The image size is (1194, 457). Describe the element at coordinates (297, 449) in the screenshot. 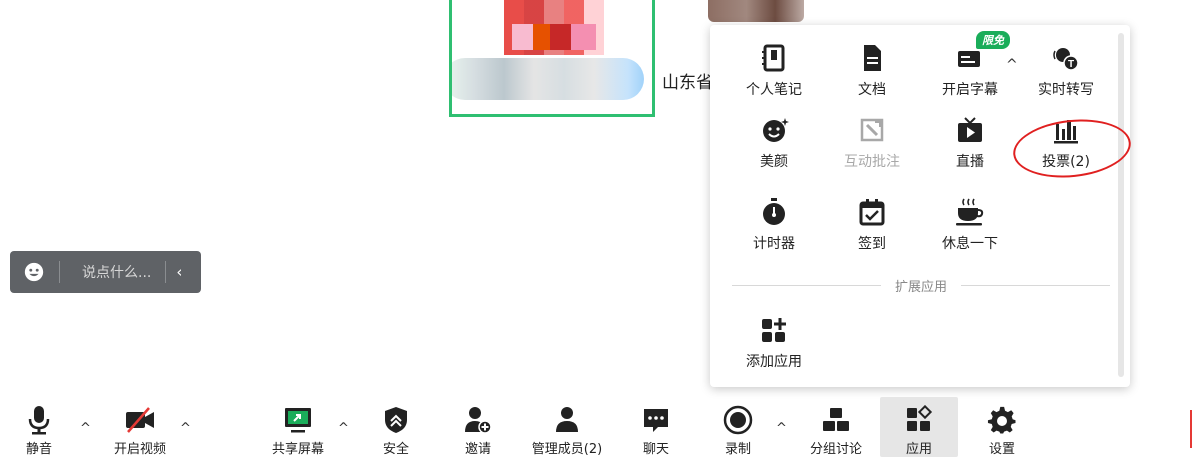

I see `toolbar-label: 共享屏幕` at that location.